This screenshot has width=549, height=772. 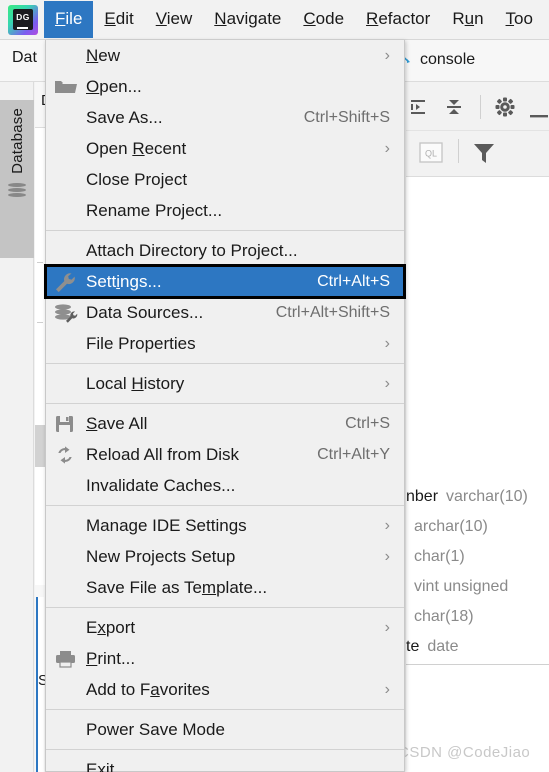 What do you see at coordinates (225, 117) in the screenshot?
I see `menu-item-save-as: Save As... Ctrl+Shift+S` at bounding box center [225, 117].